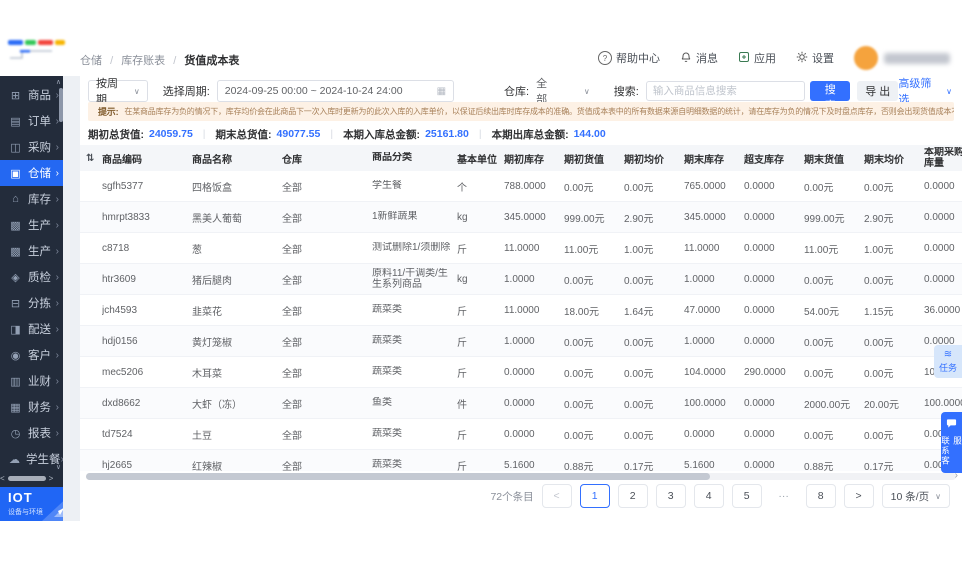 This screenshot has width=962, height=562. I want to click on customer-service-label: 联系客服, so click(951, 451).